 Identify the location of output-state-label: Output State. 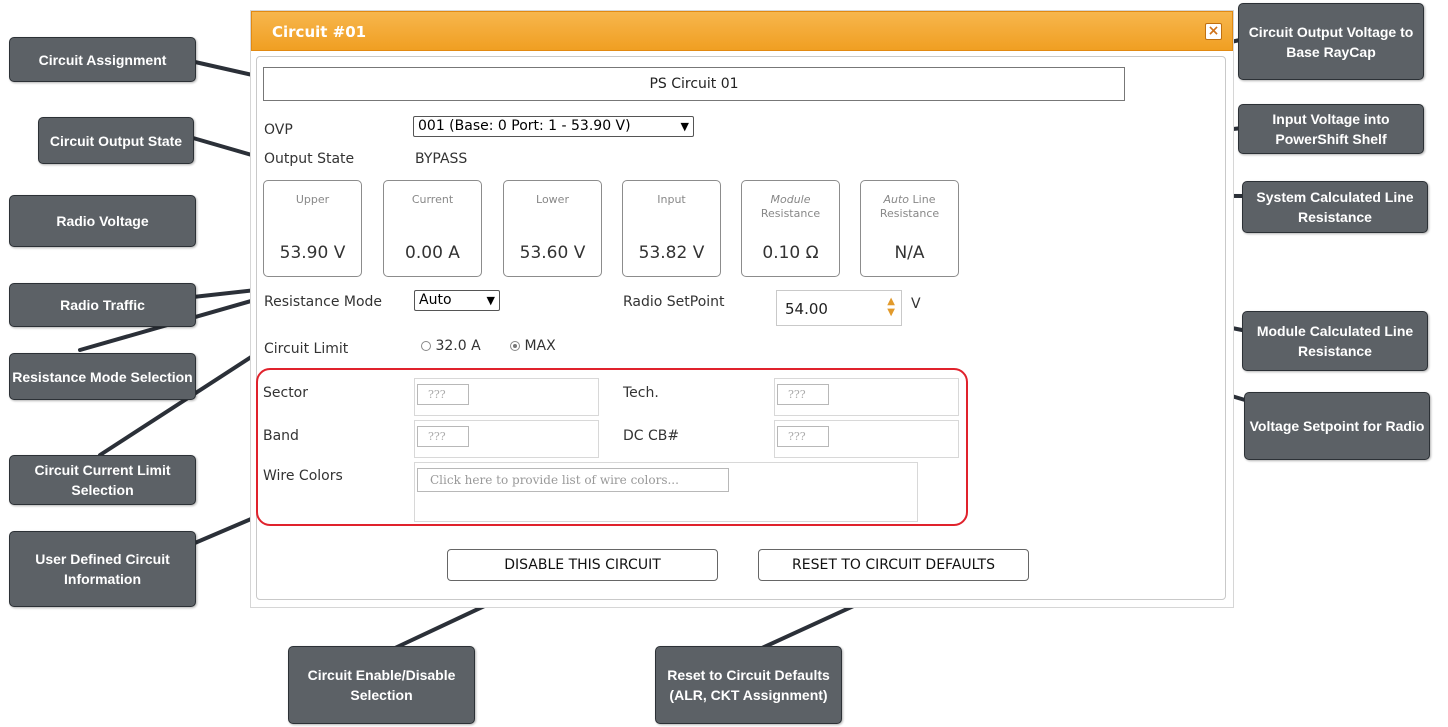
(309, 159).